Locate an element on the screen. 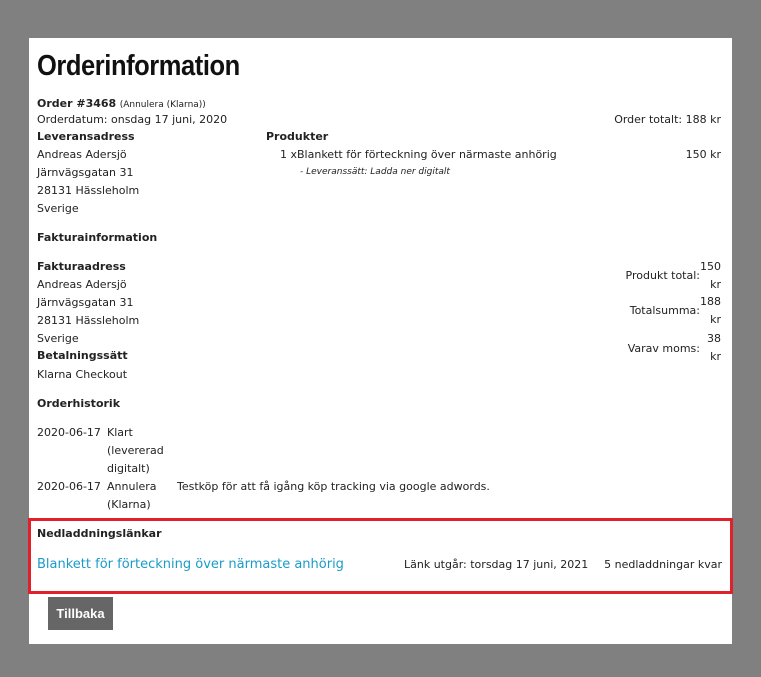  history-status: Klart is located at coordinates (120, 432).